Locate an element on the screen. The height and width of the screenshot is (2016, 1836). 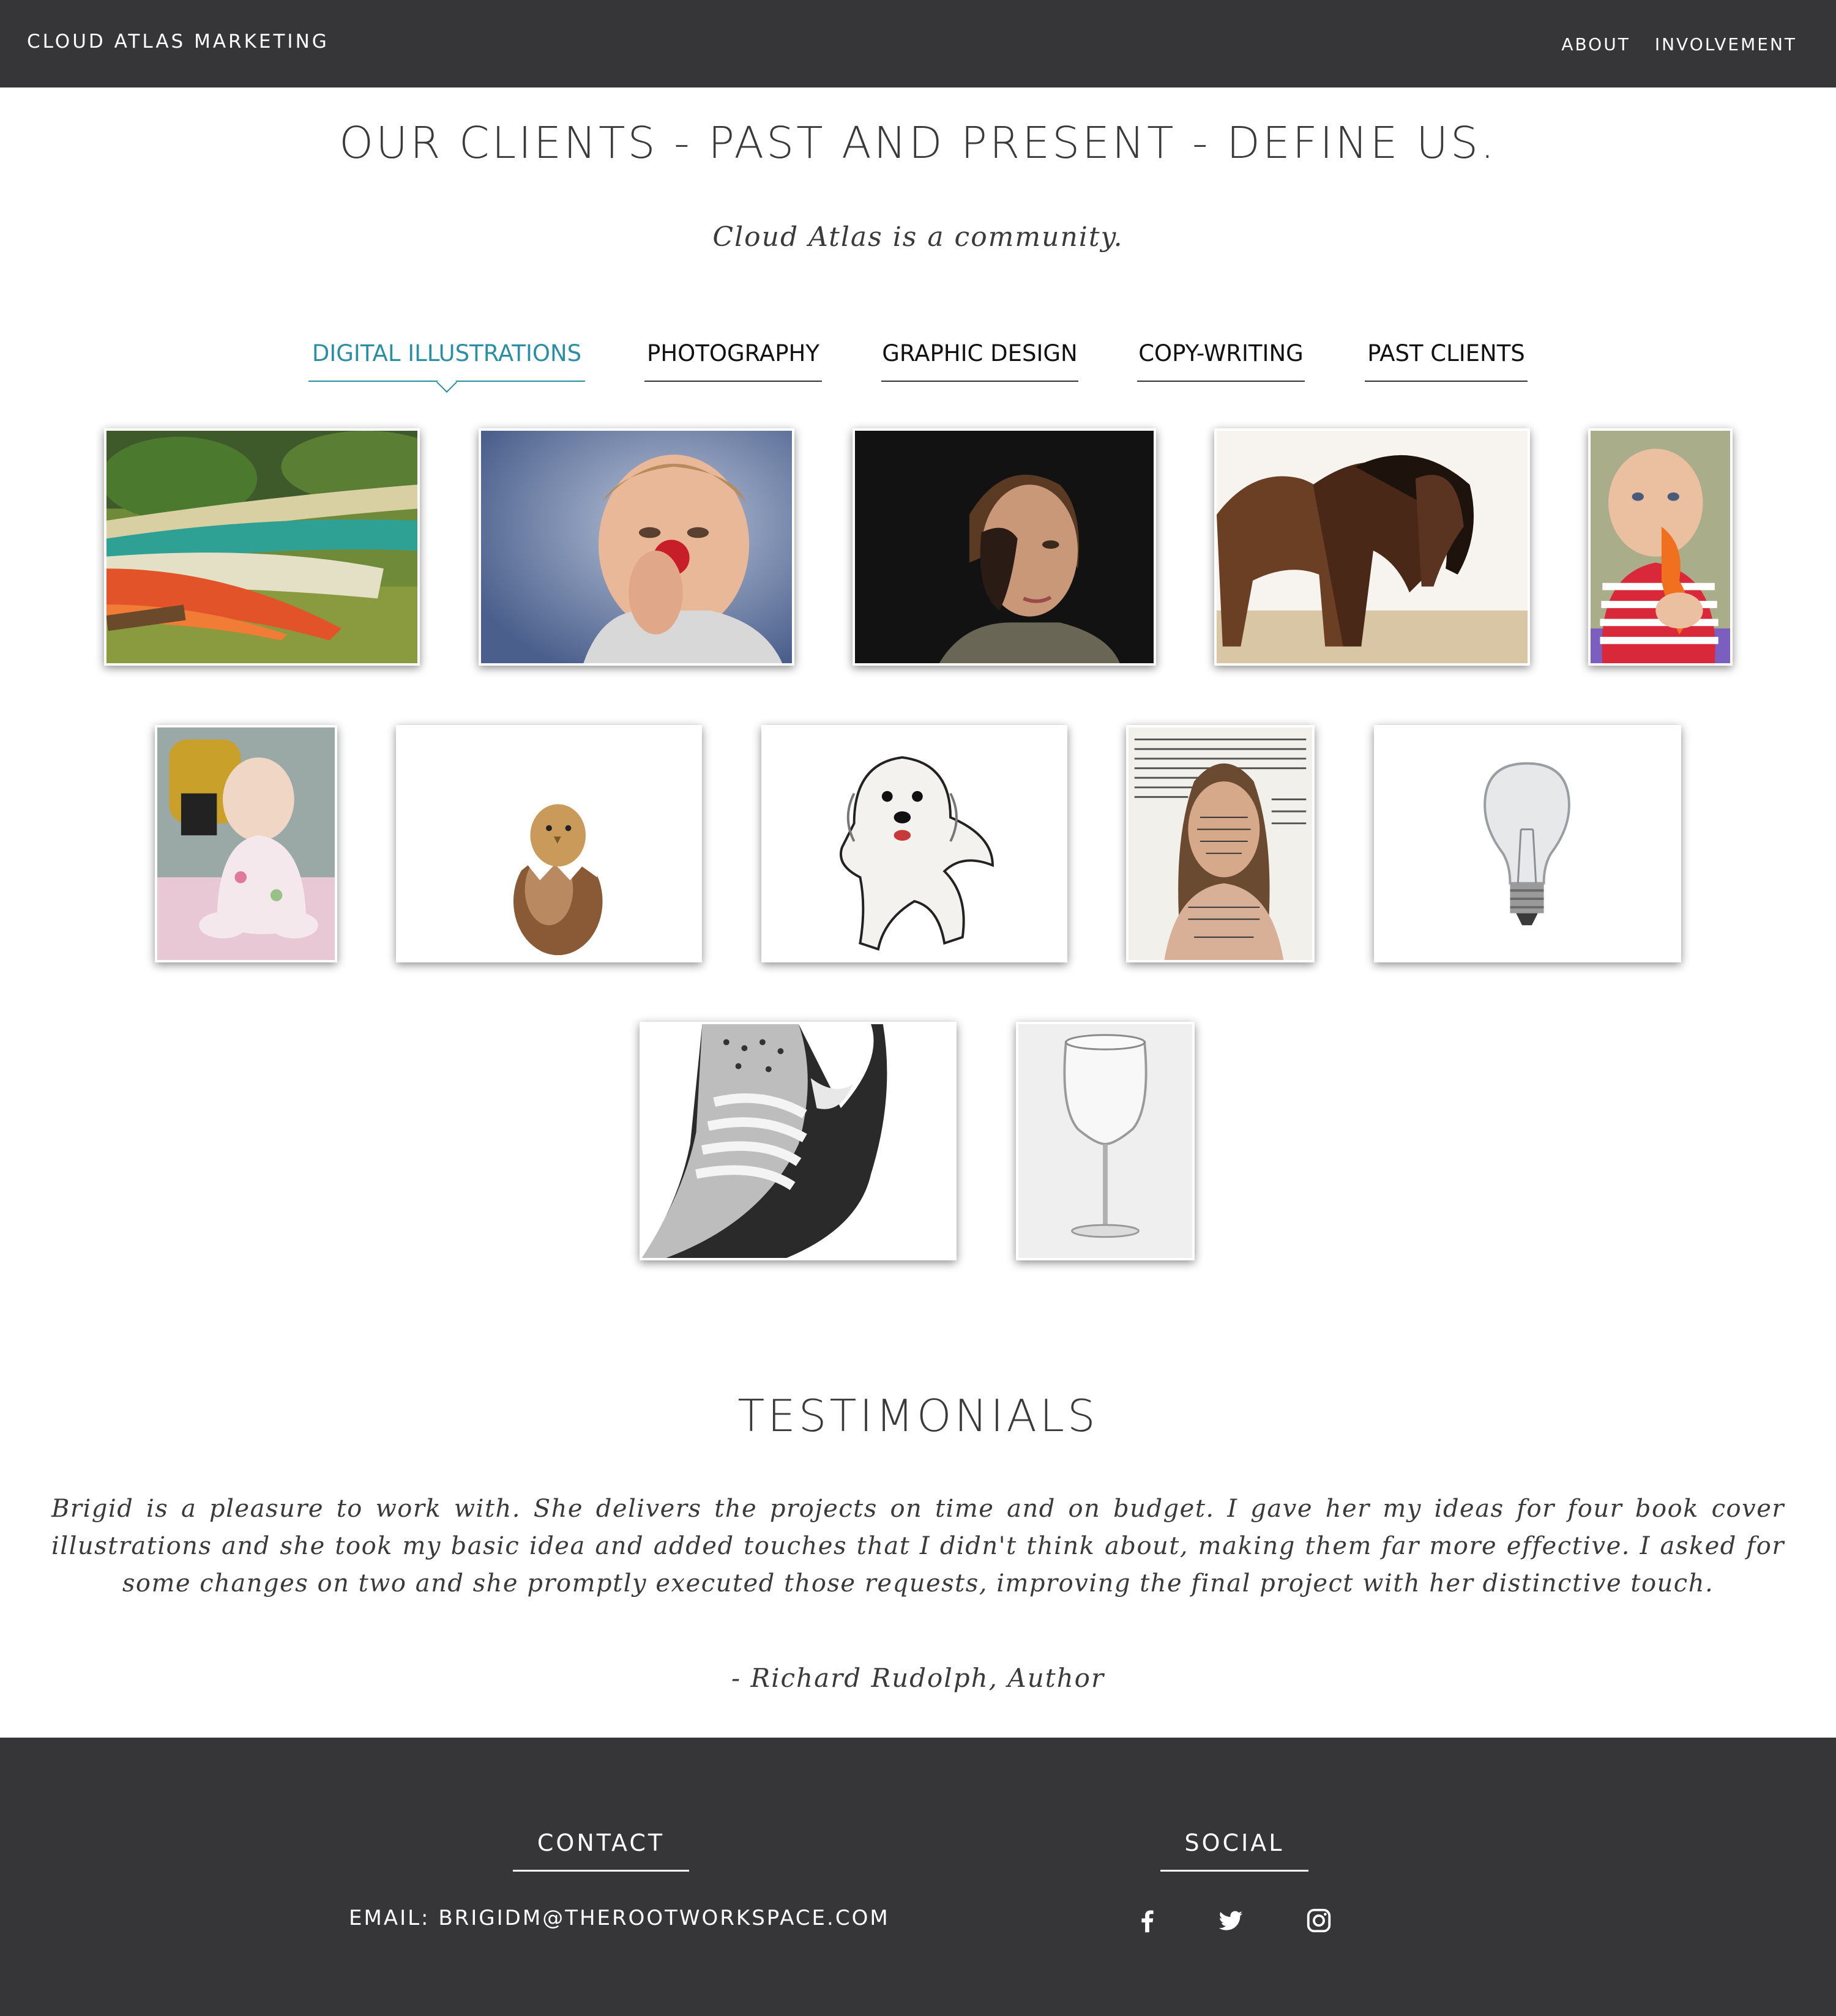
tab-copy-writing: COPY-WRITING is located at coordinates (1221, 361).